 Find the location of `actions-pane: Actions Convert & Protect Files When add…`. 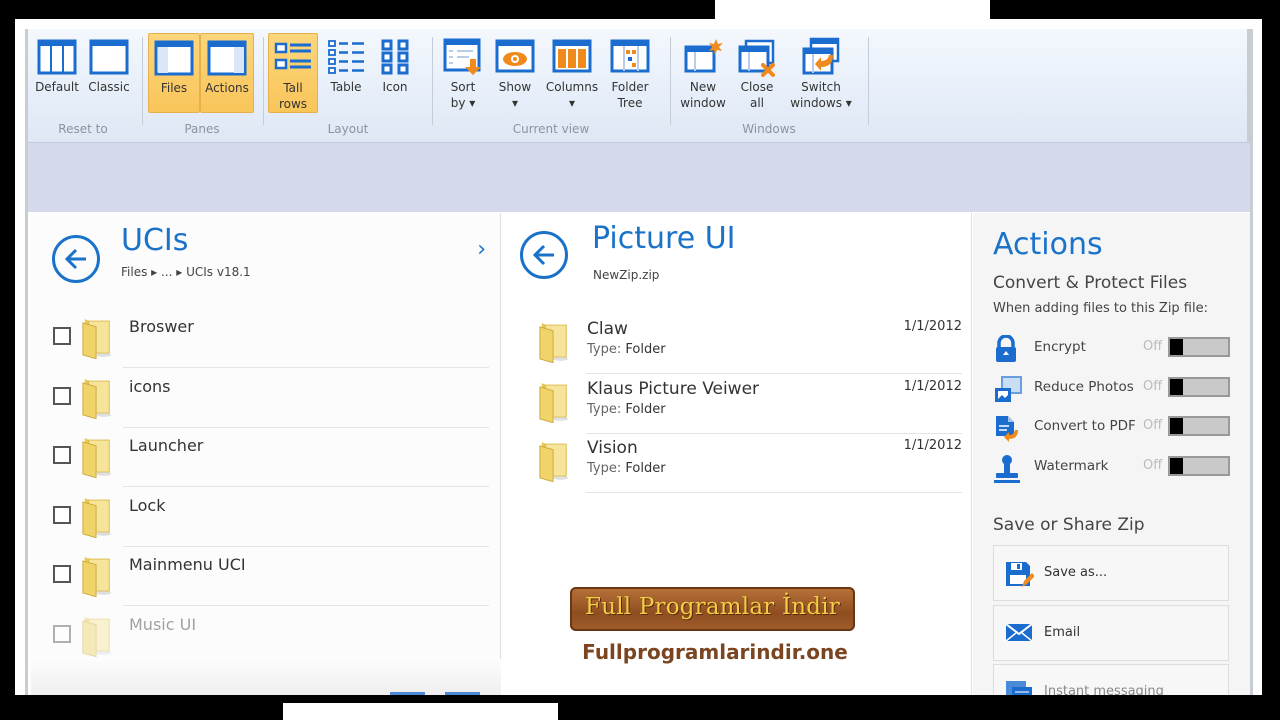

actions-pane: Actions Convert & Protect Files When add… is located at coordinates (1111, 454).